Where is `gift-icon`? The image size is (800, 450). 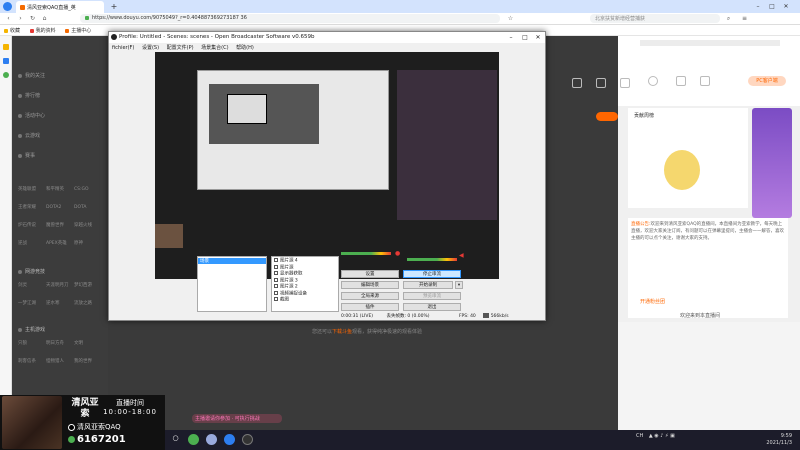 gift-icon is located at coordinates (601, 83).